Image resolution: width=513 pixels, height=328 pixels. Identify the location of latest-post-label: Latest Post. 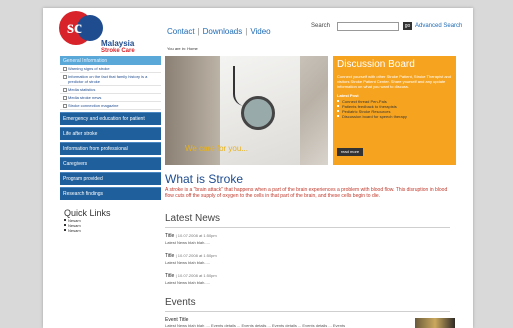
(348, 95).